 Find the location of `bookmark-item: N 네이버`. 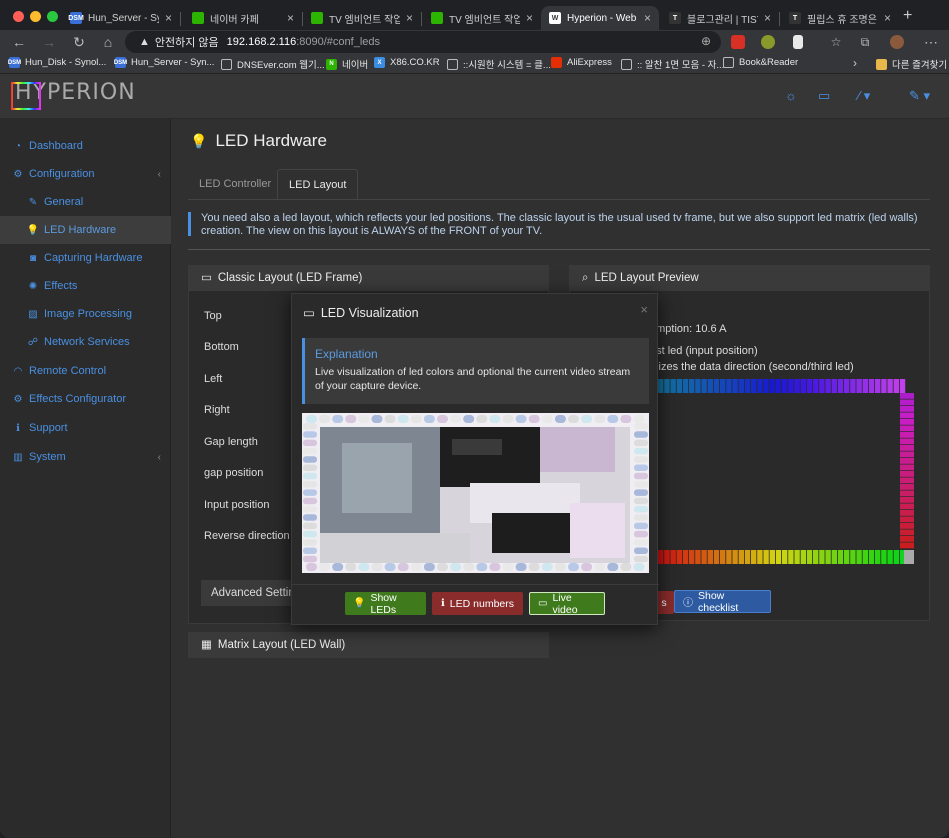

bookmark-item: N 네이버 is located at coordinates (347, 64).